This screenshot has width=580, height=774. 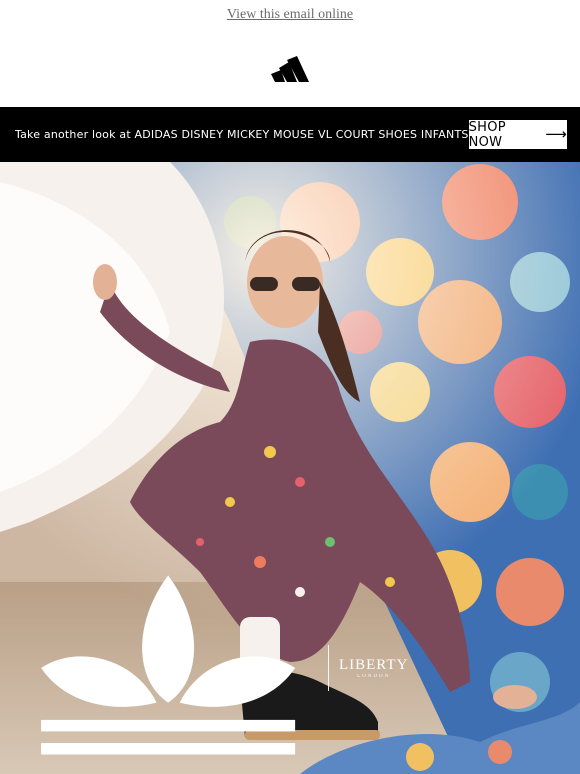 I want to click on liberty-logo: LIBERTY LONDON, so click(x=373, y=668).